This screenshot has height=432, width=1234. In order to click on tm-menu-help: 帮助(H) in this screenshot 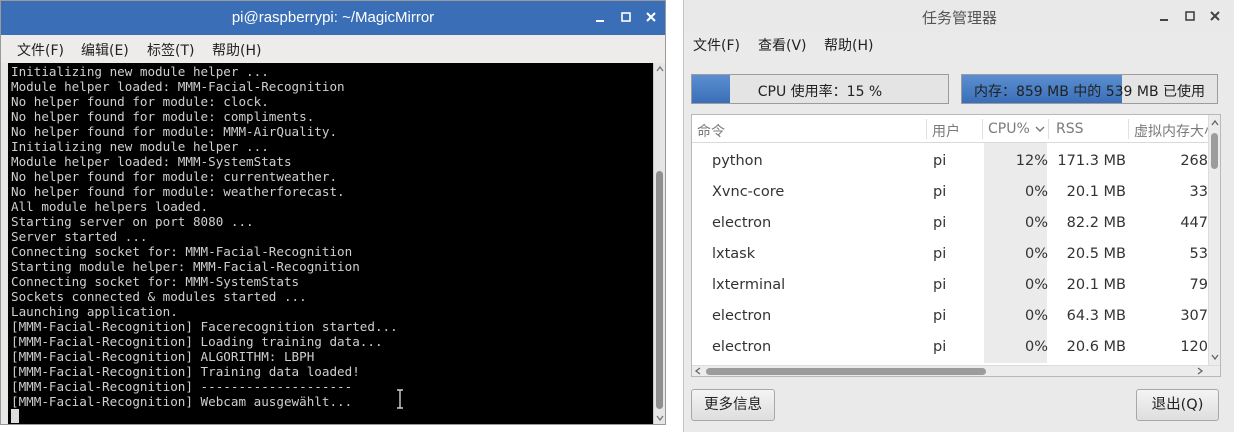, I will do `click(848, 45)`.